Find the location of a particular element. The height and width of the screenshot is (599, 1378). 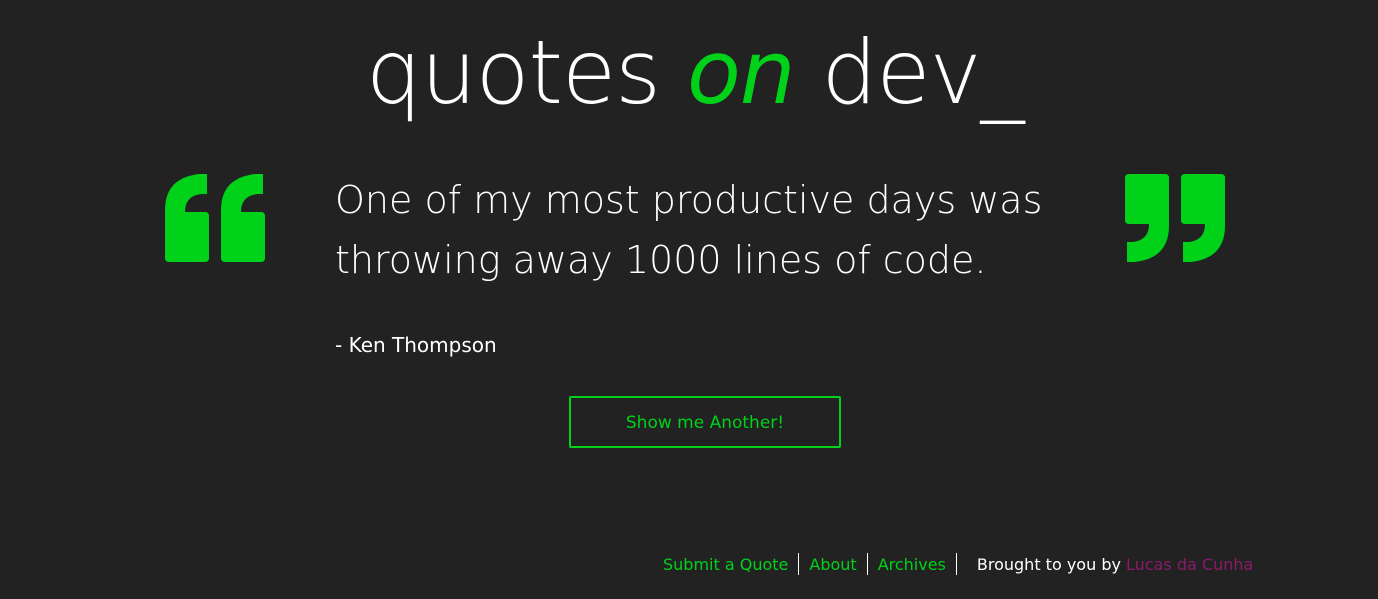

quote-author: - Ken Thompson is located at coordinates (416, 345).